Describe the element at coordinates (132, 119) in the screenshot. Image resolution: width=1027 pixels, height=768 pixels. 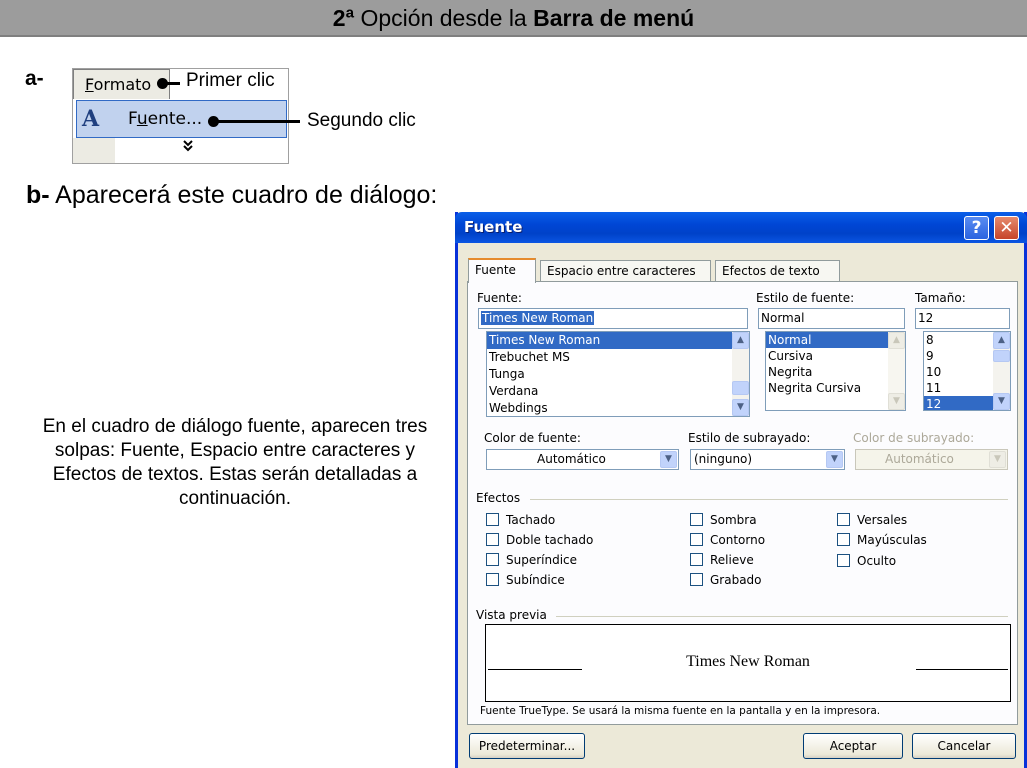
I see `menu-item-pre: F` at that location.